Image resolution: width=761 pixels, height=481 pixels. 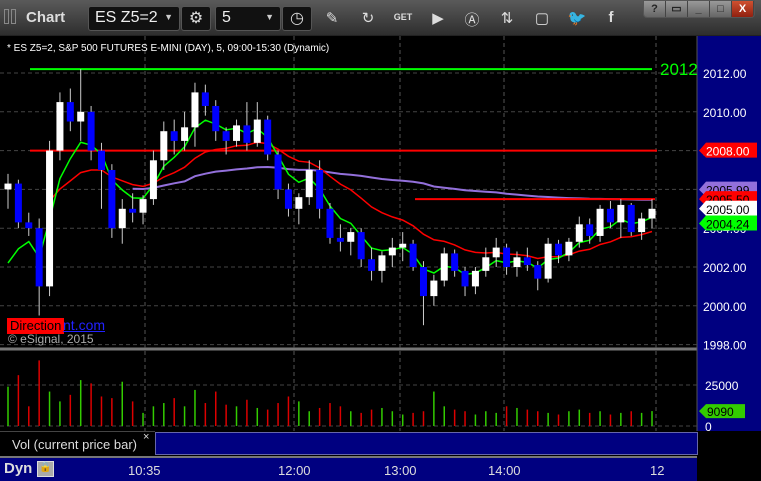 I want to click on drag-grip-icon, so click(x=11, y=17).